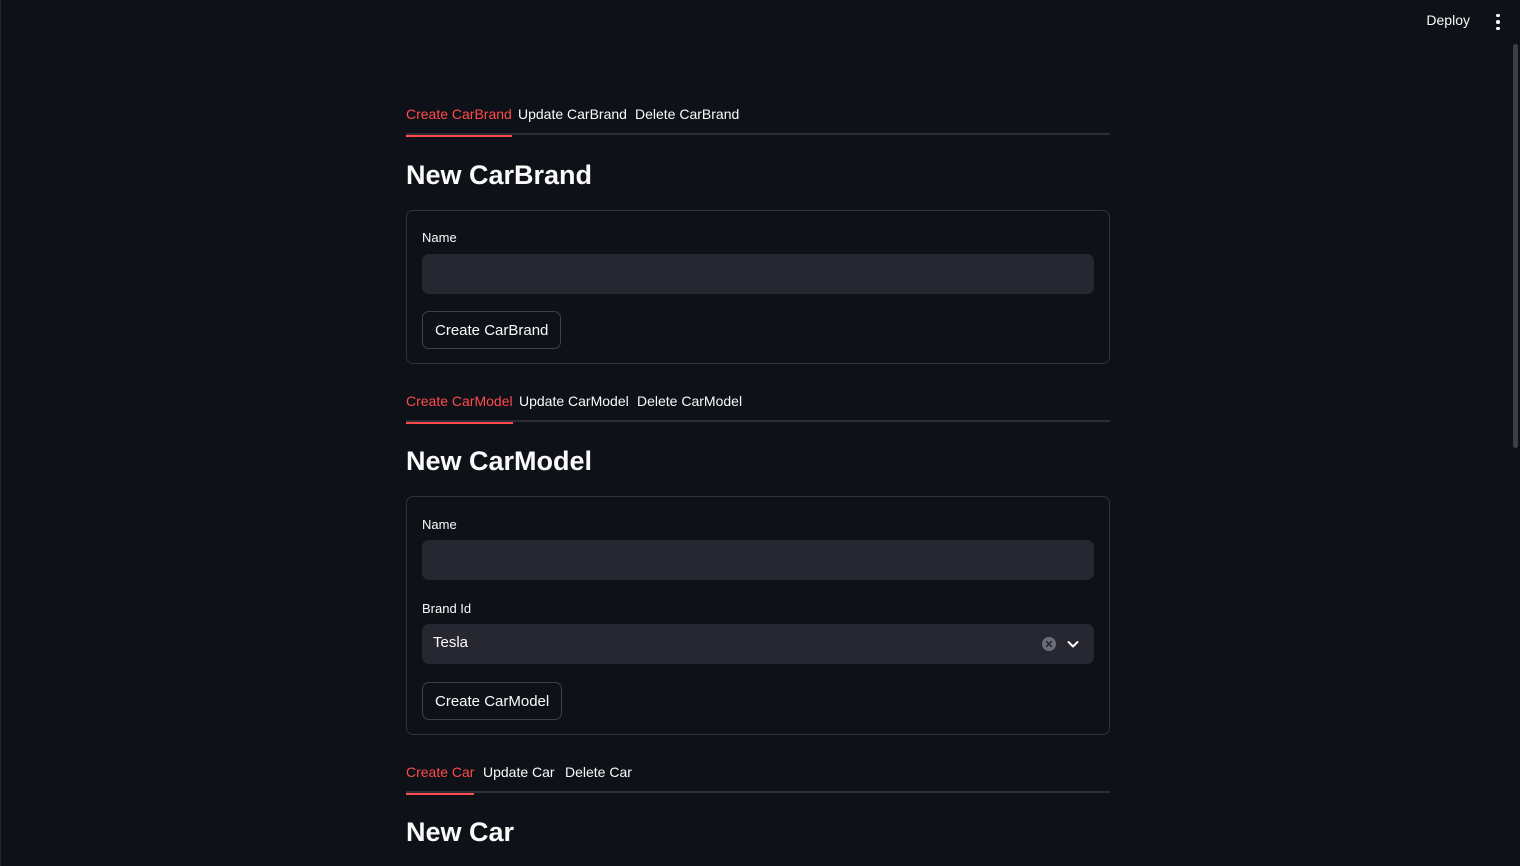 The image size is (1520, 866). What do you see at coordinates (687, 118) in the screenshot?
I see `tab-delete-carbrand: Delete CarBrand` at bounding box center [687, 118].